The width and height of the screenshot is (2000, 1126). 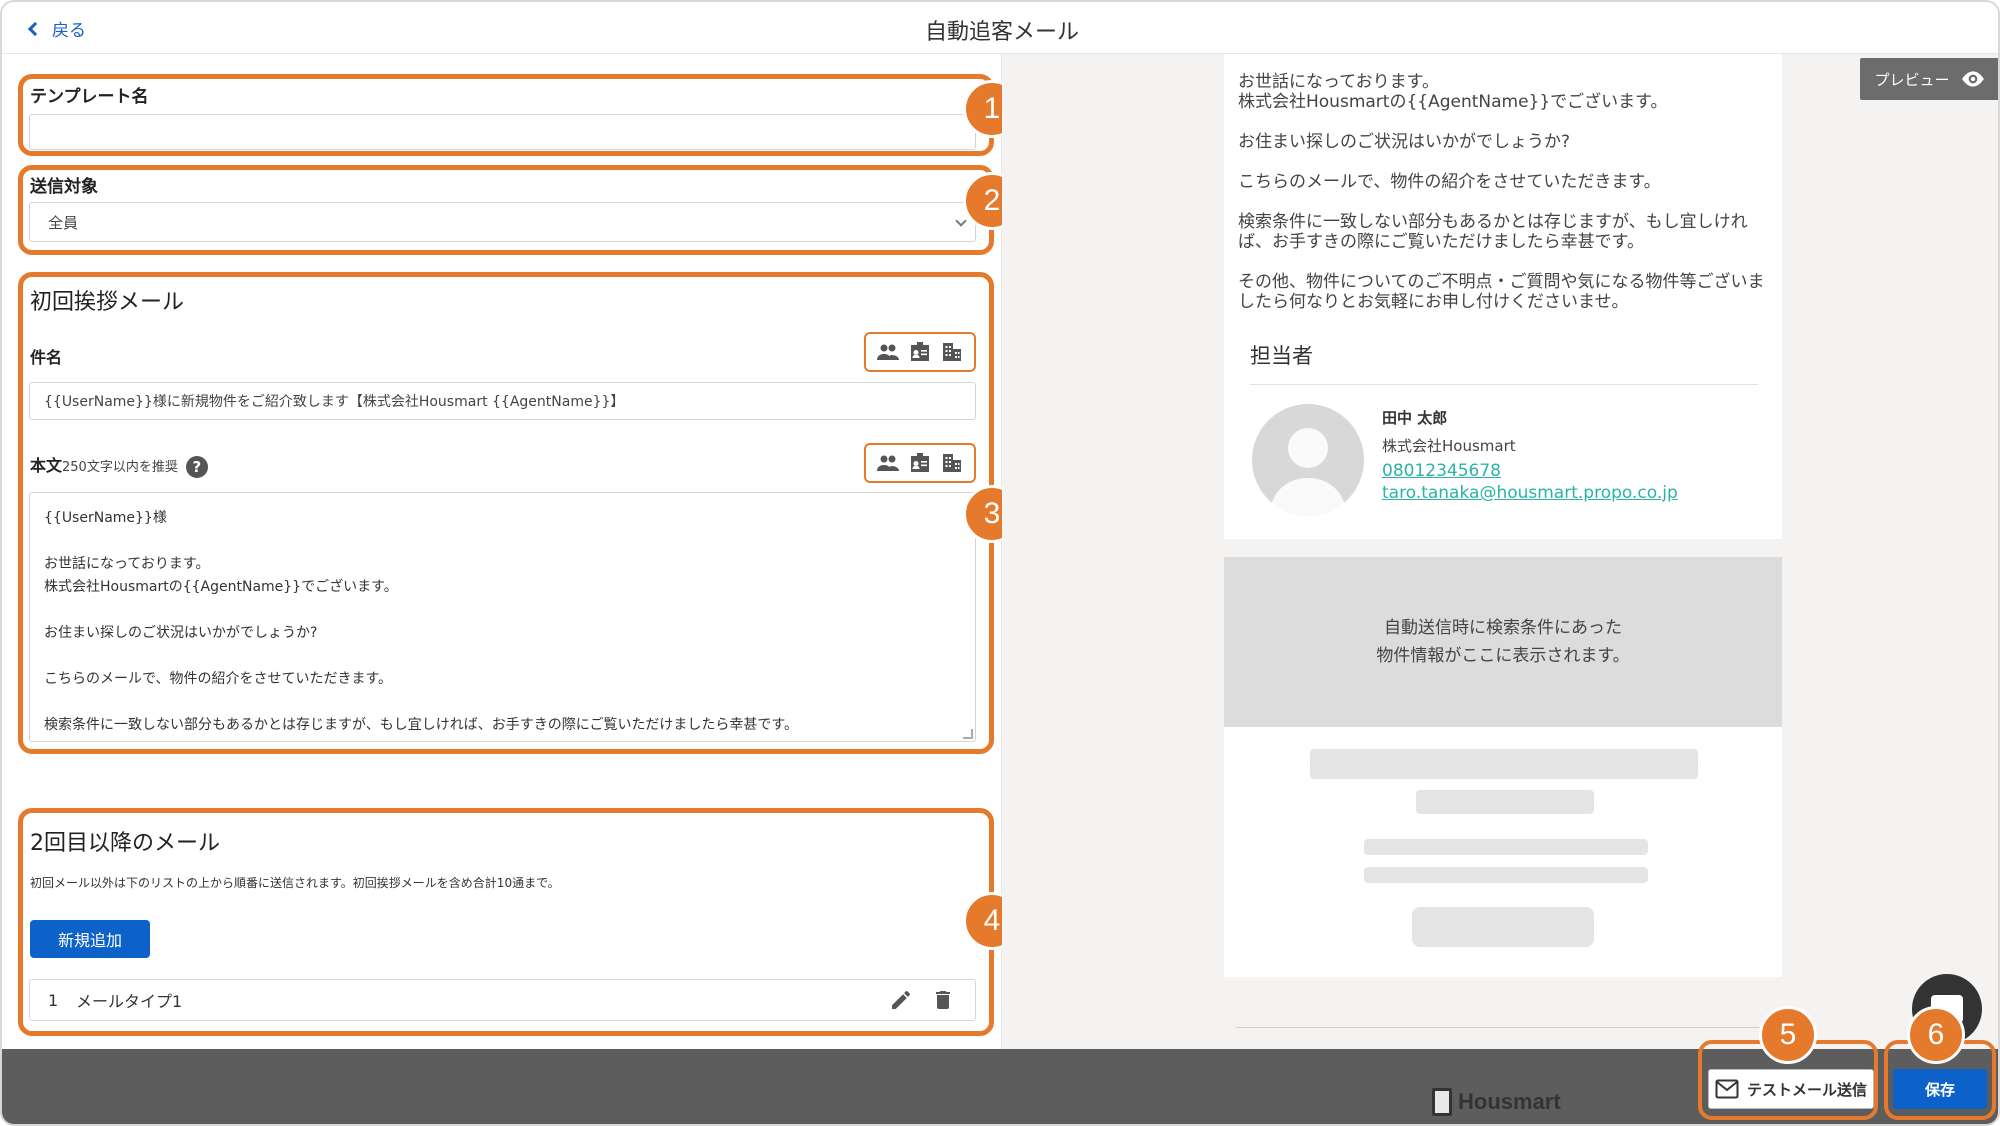 I want to click on user-silhouette-icon, so click(x=1308, y=472).